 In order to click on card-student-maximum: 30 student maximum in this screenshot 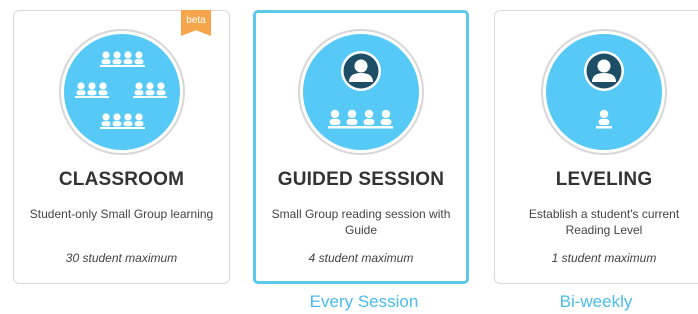, I will do `click(121, 258)`.